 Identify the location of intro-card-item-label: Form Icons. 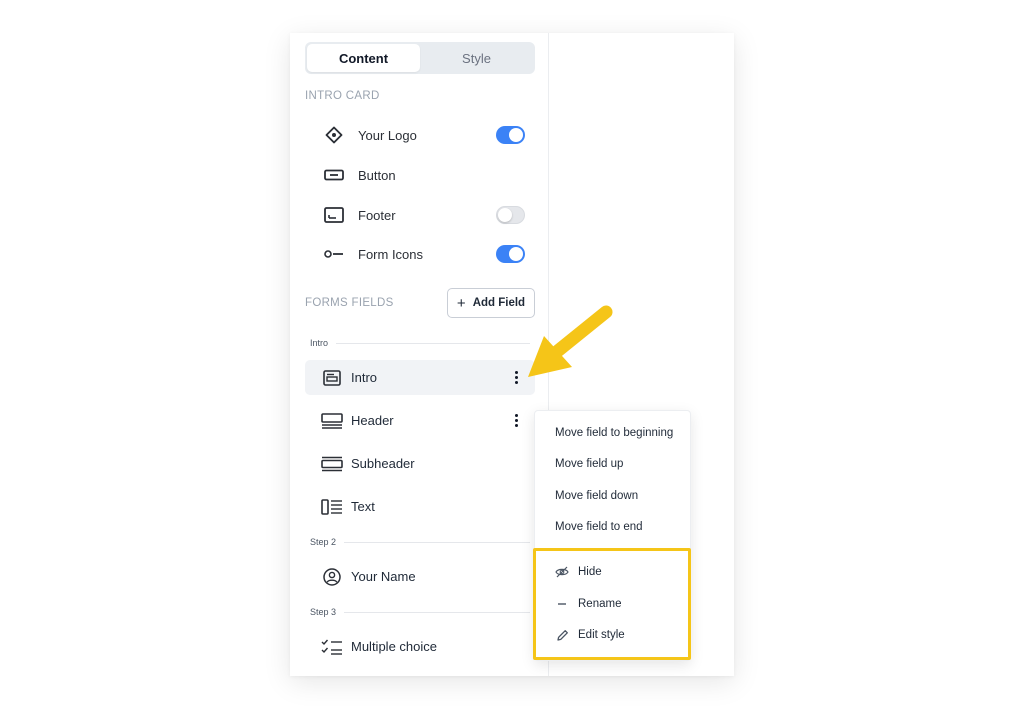
(391, 254).